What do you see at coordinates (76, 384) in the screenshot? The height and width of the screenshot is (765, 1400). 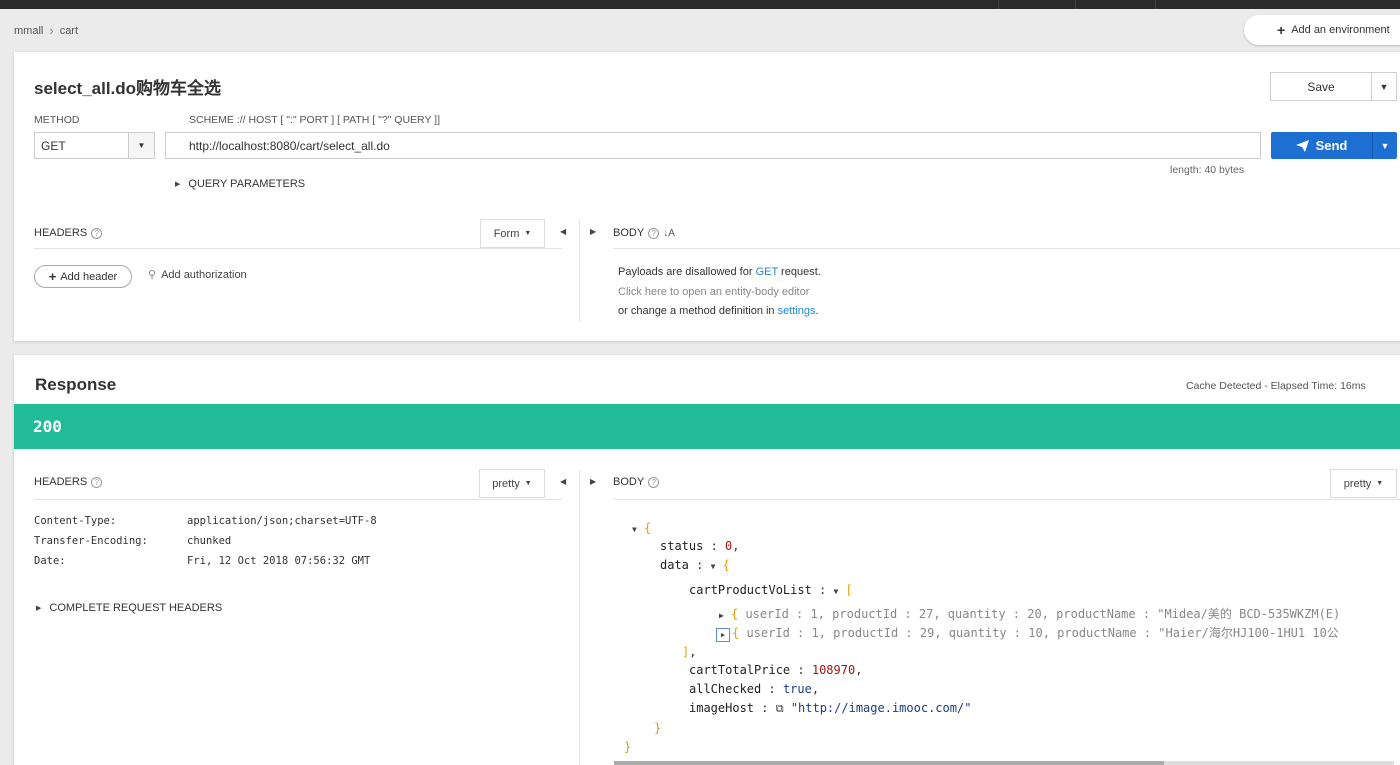 I see `response-title: Response` at bounding box center [76, 384].